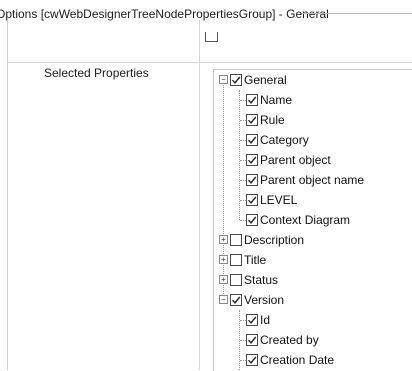  I want to click on tree-node-label: Status, so click(261, 280).